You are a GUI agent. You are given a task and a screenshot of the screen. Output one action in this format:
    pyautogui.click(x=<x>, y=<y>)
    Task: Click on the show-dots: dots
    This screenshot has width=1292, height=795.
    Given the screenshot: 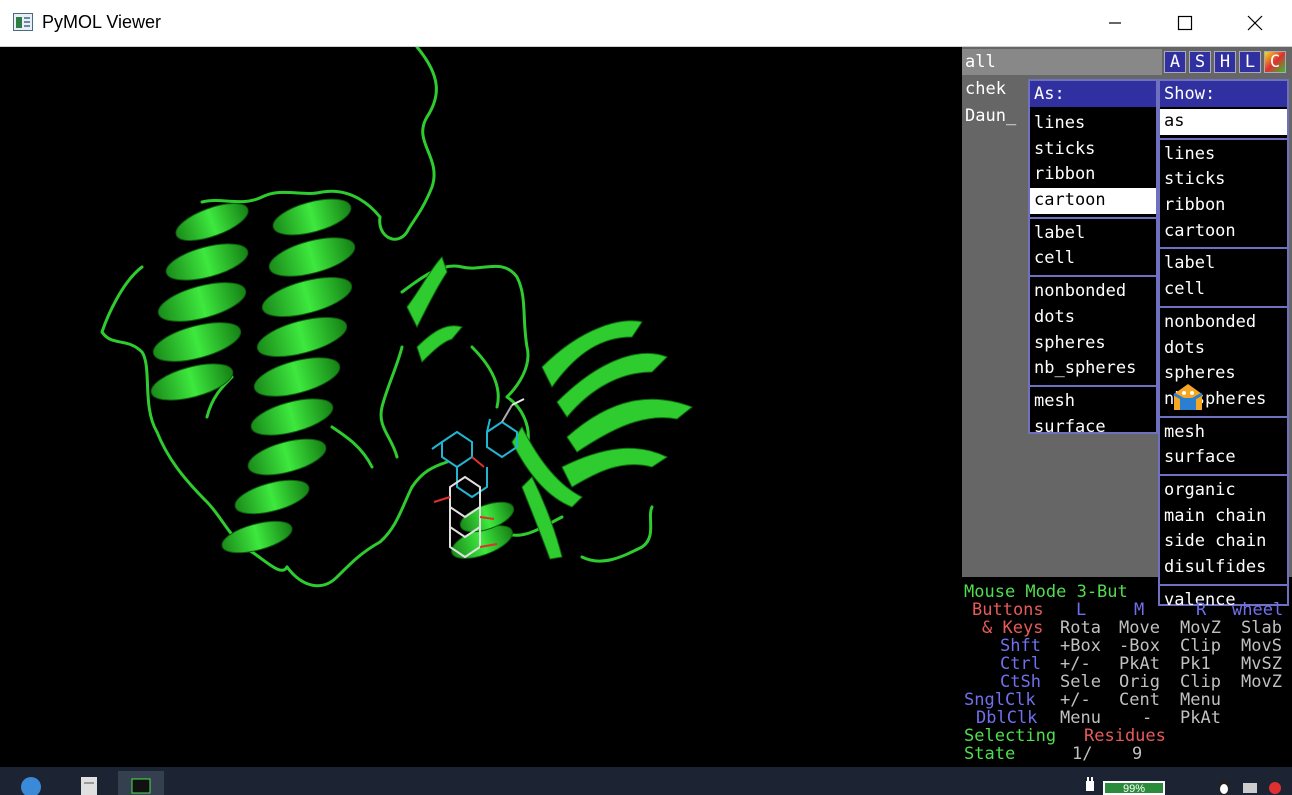 What is the action you would take?
    pyautogui.click(x=1223, y=349)
    